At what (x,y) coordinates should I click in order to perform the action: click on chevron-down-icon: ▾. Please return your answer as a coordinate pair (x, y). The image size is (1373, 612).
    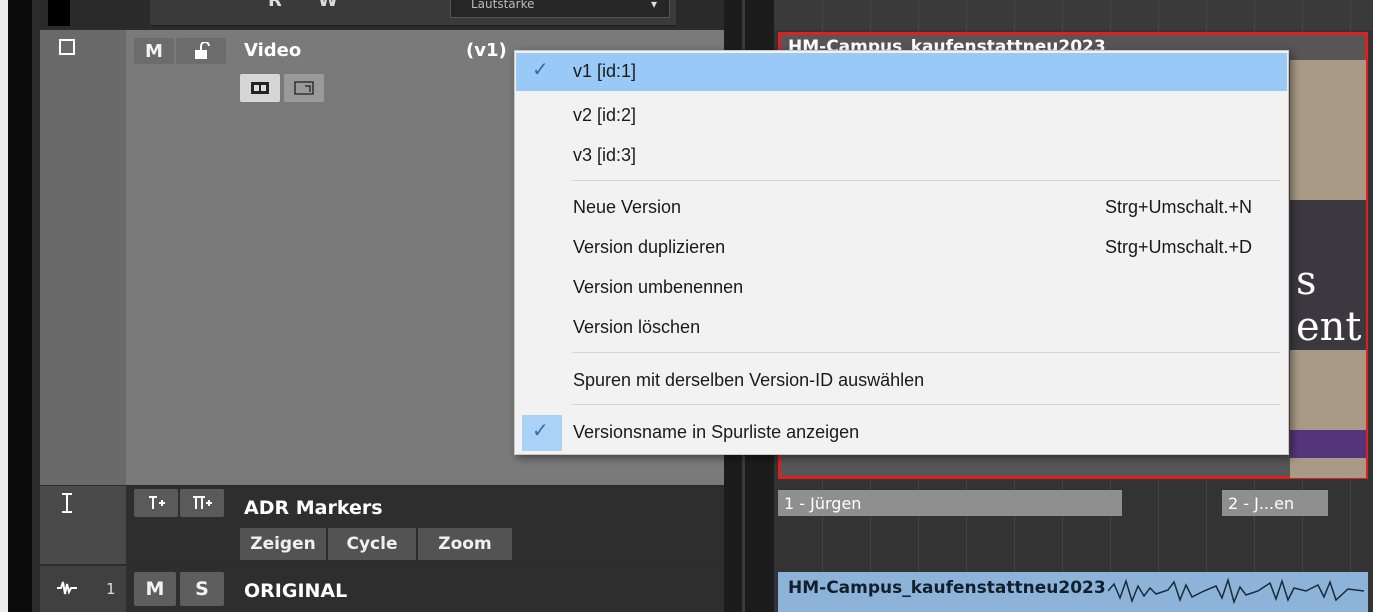
    Looking at the image, I should click on (654, 5).